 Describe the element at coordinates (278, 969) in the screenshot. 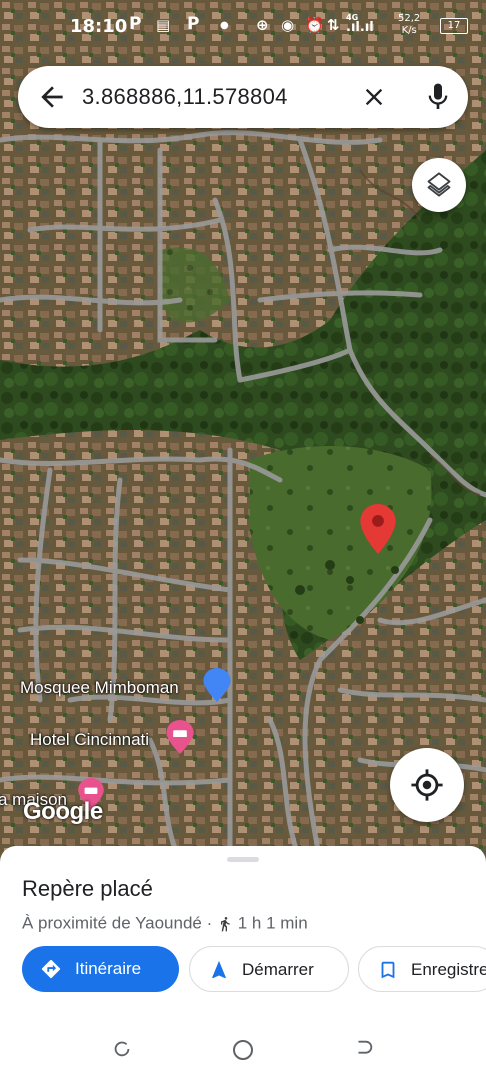

I see `start-label: Démarrer` at that location.